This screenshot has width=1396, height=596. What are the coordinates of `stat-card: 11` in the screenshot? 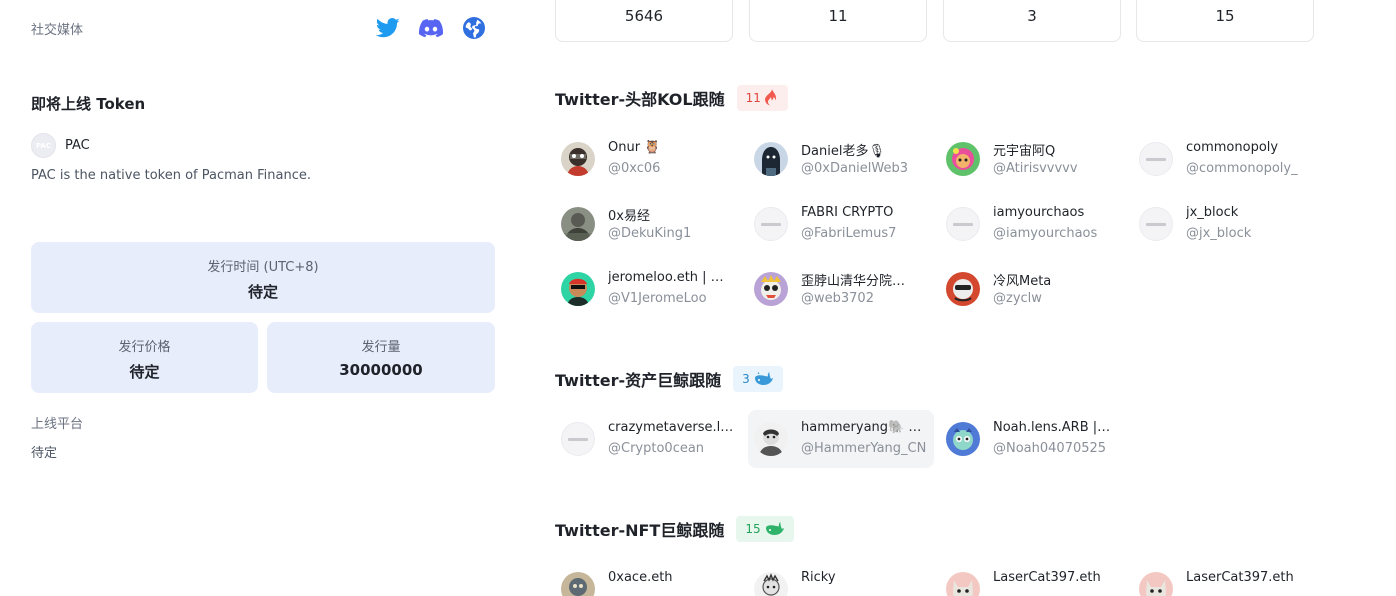 It's located at (838, 21).